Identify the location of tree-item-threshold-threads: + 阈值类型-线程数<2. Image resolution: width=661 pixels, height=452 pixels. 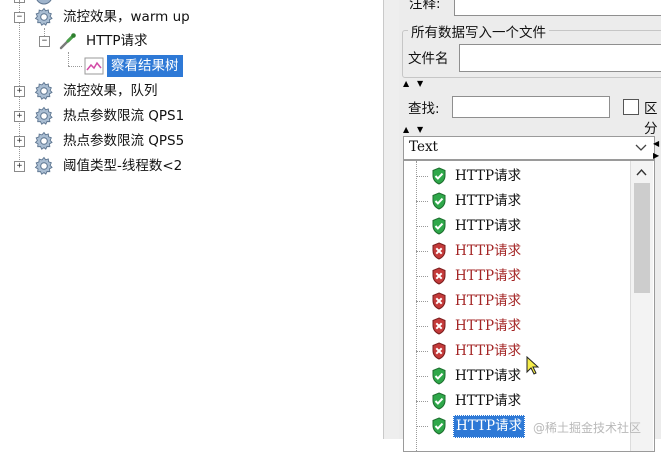
(180, 166).